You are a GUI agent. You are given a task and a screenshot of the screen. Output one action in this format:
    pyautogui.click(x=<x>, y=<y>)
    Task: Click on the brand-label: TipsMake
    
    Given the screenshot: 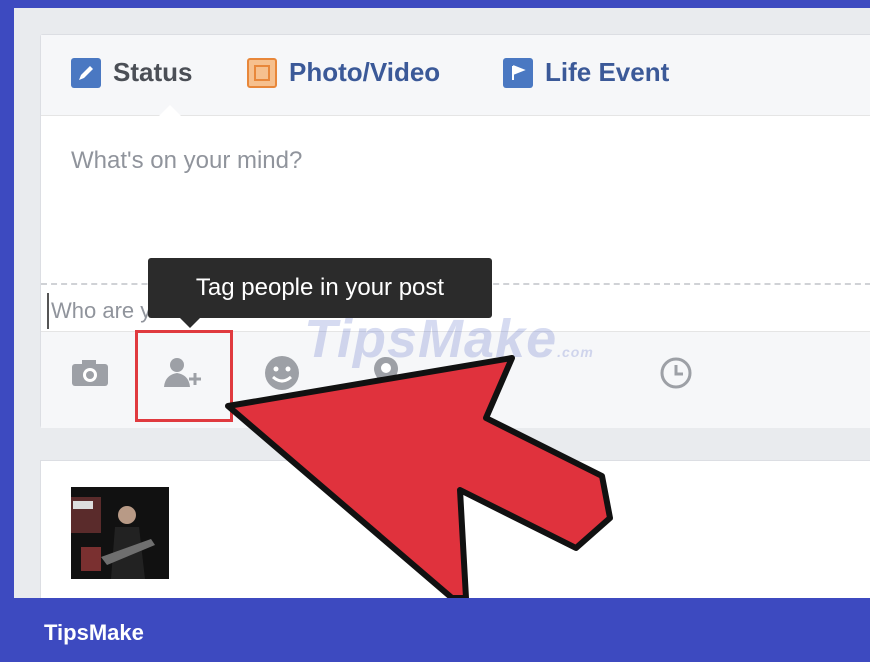 What is the action you would take?
    pyautogui.click(x=94, y=632)
    